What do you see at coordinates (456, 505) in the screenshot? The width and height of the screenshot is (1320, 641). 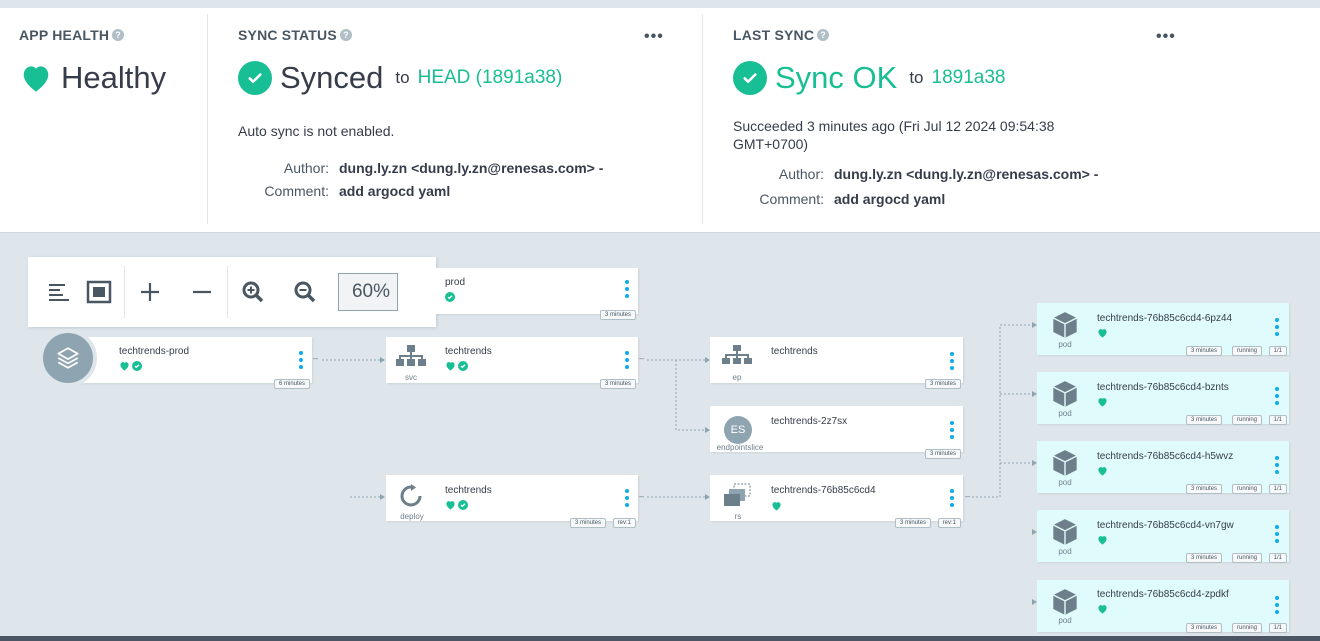 I see `deploy-status-icons` at bounding box center [456, 505].